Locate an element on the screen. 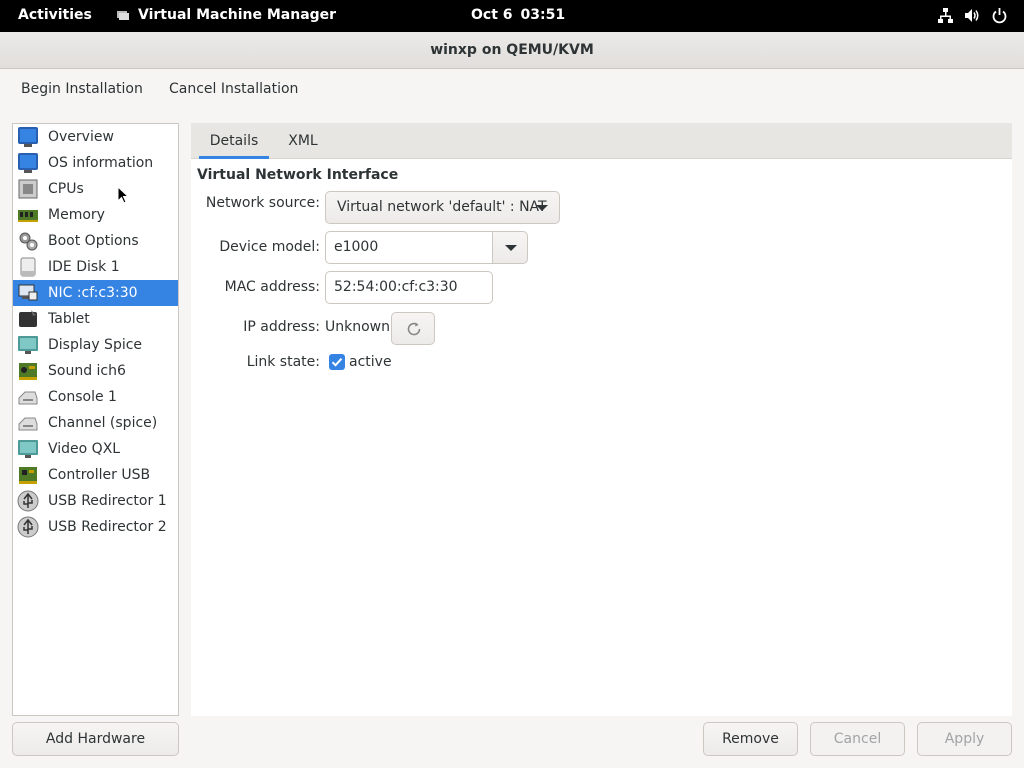 This screenshot has height=768, width=1024. hardware-item-label: Memory is located at coordinates (76, 215).